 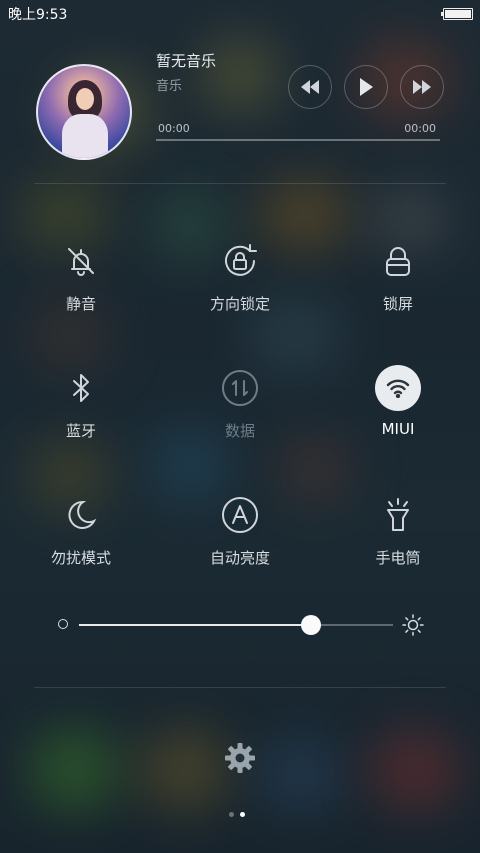 What do you see at coordinates (240, 515) in the screenshot?
I see `auto-brightness-icon` at bounding box center [240, 515].